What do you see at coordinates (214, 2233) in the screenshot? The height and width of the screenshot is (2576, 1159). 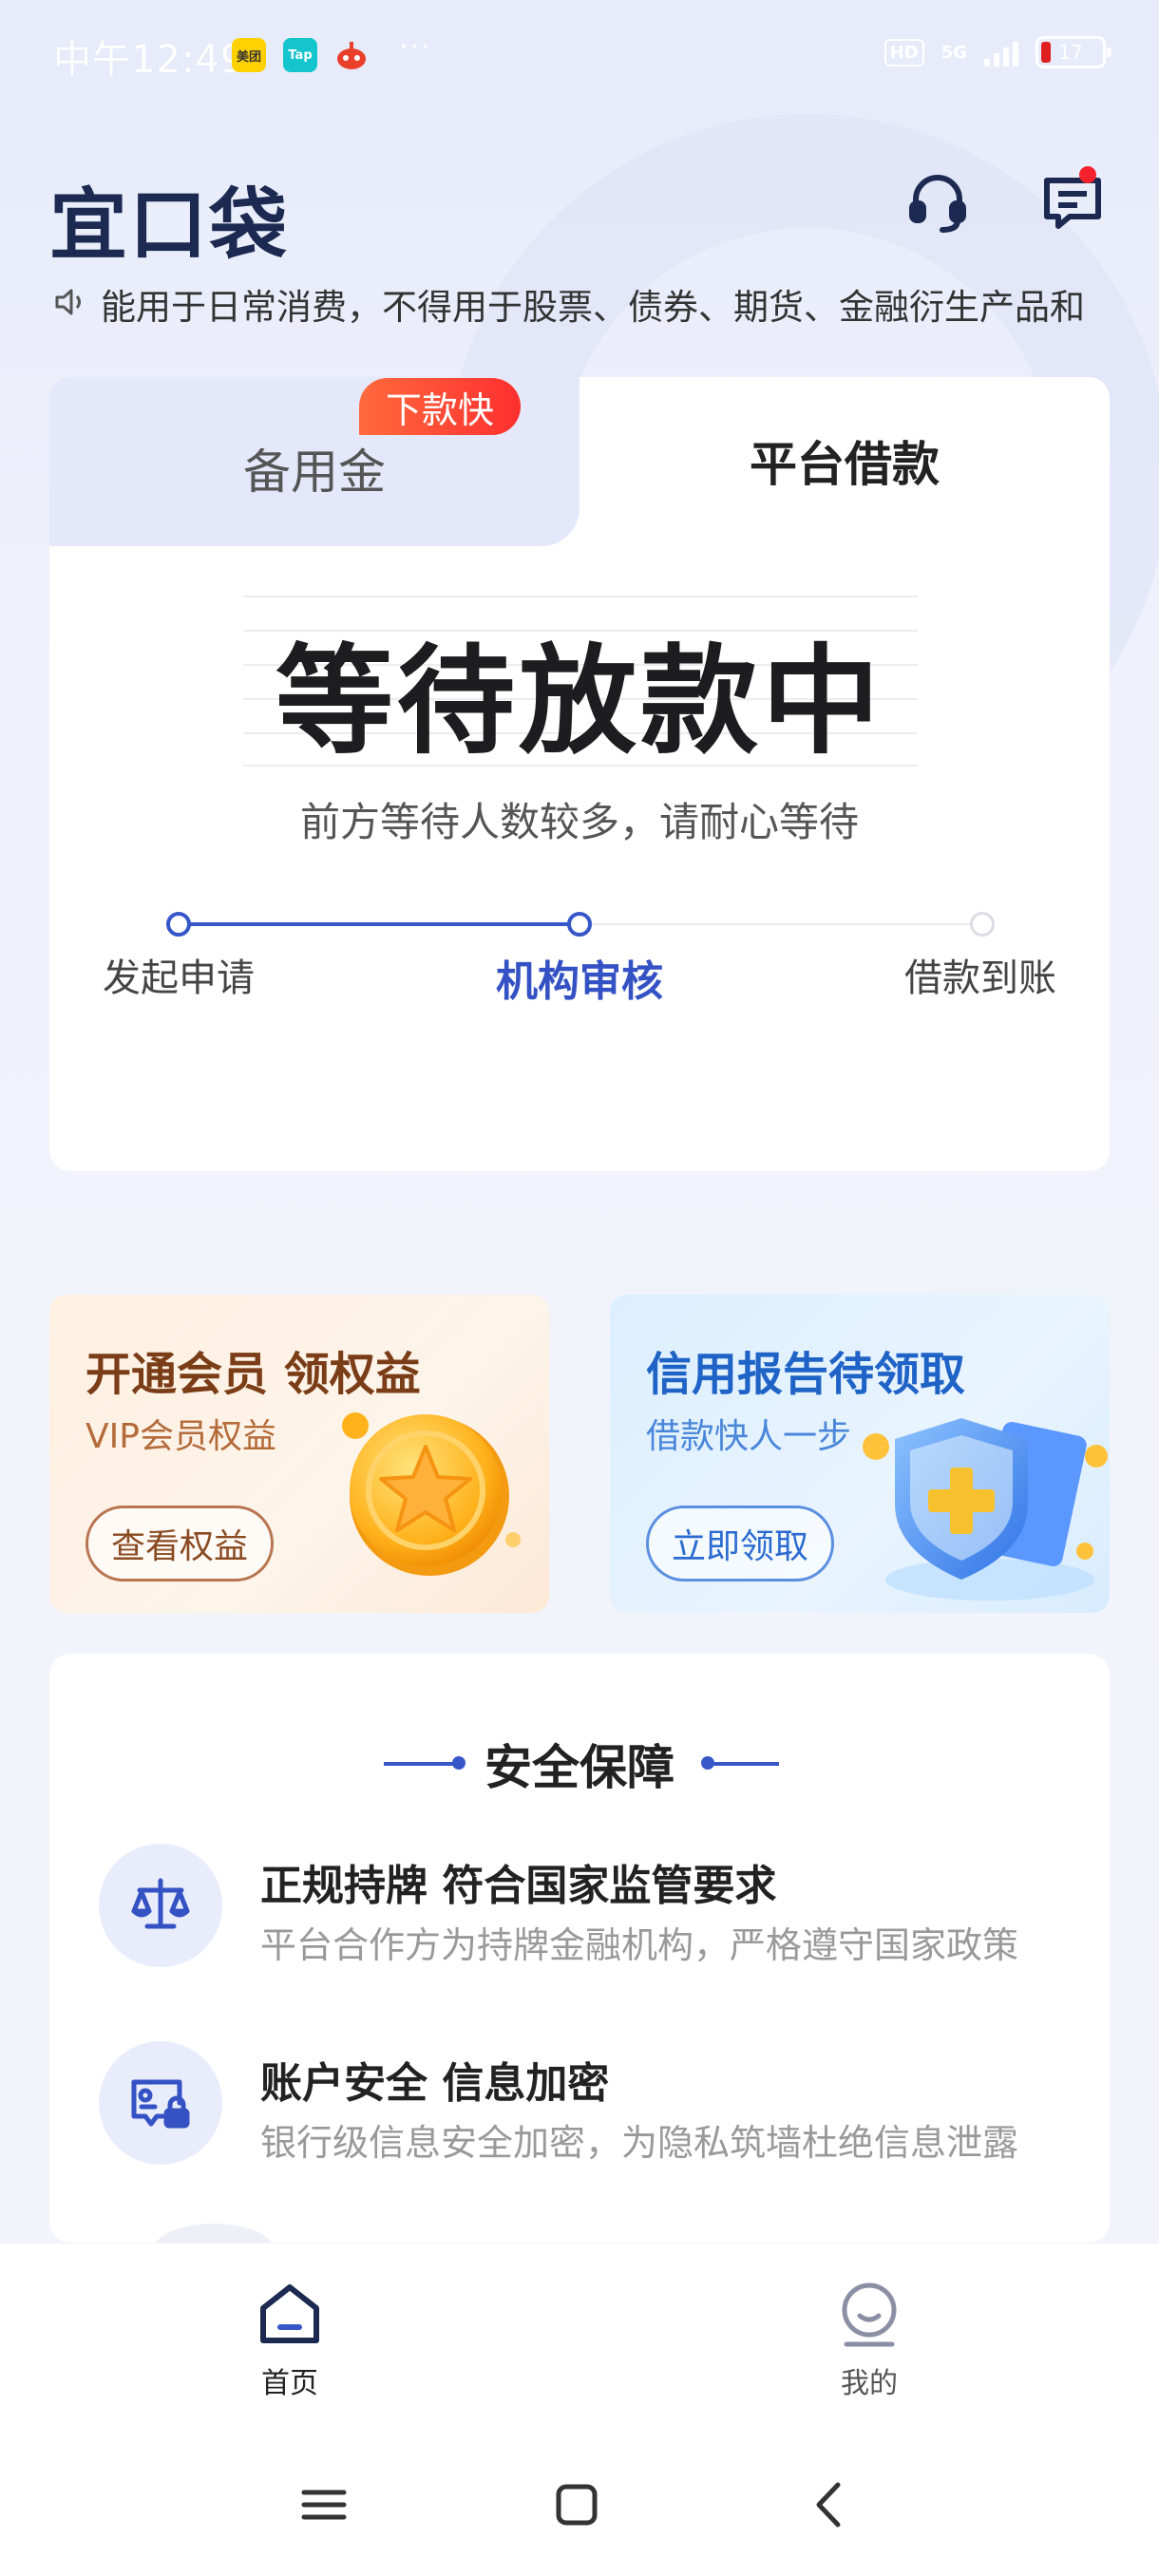 I see `security-item-peek` at bounding box center [214, 2233].